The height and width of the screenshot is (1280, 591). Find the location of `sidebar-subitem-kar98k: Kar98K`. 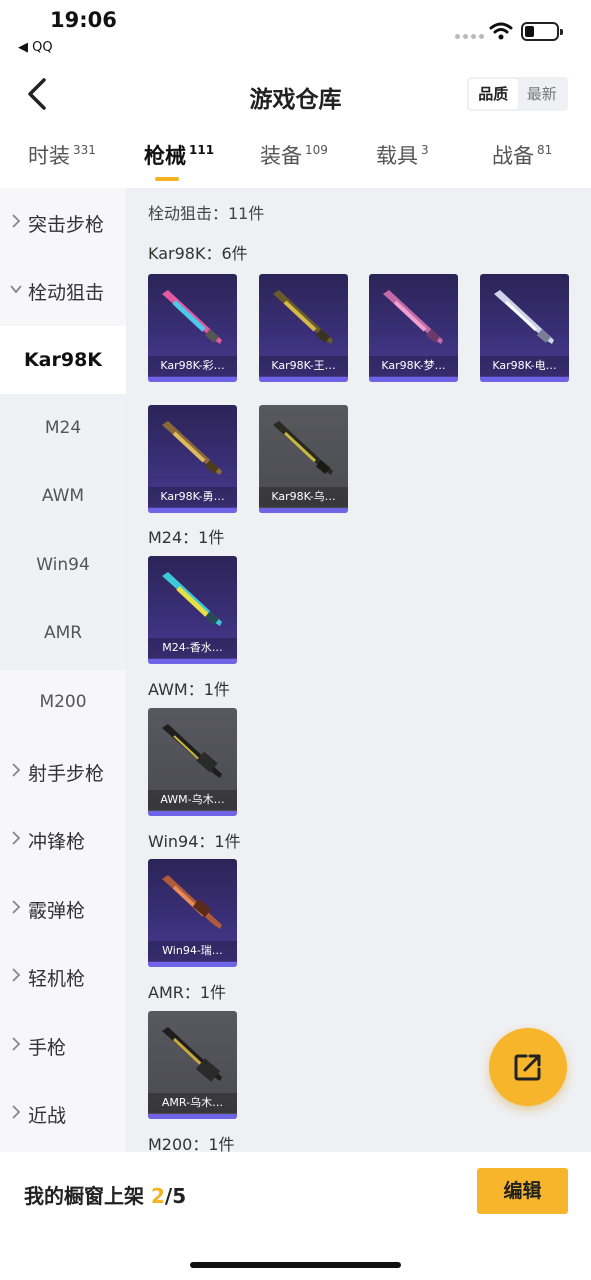

sidebar-subitem-kar98k: Kar98K is located at coordinates (63, 360).